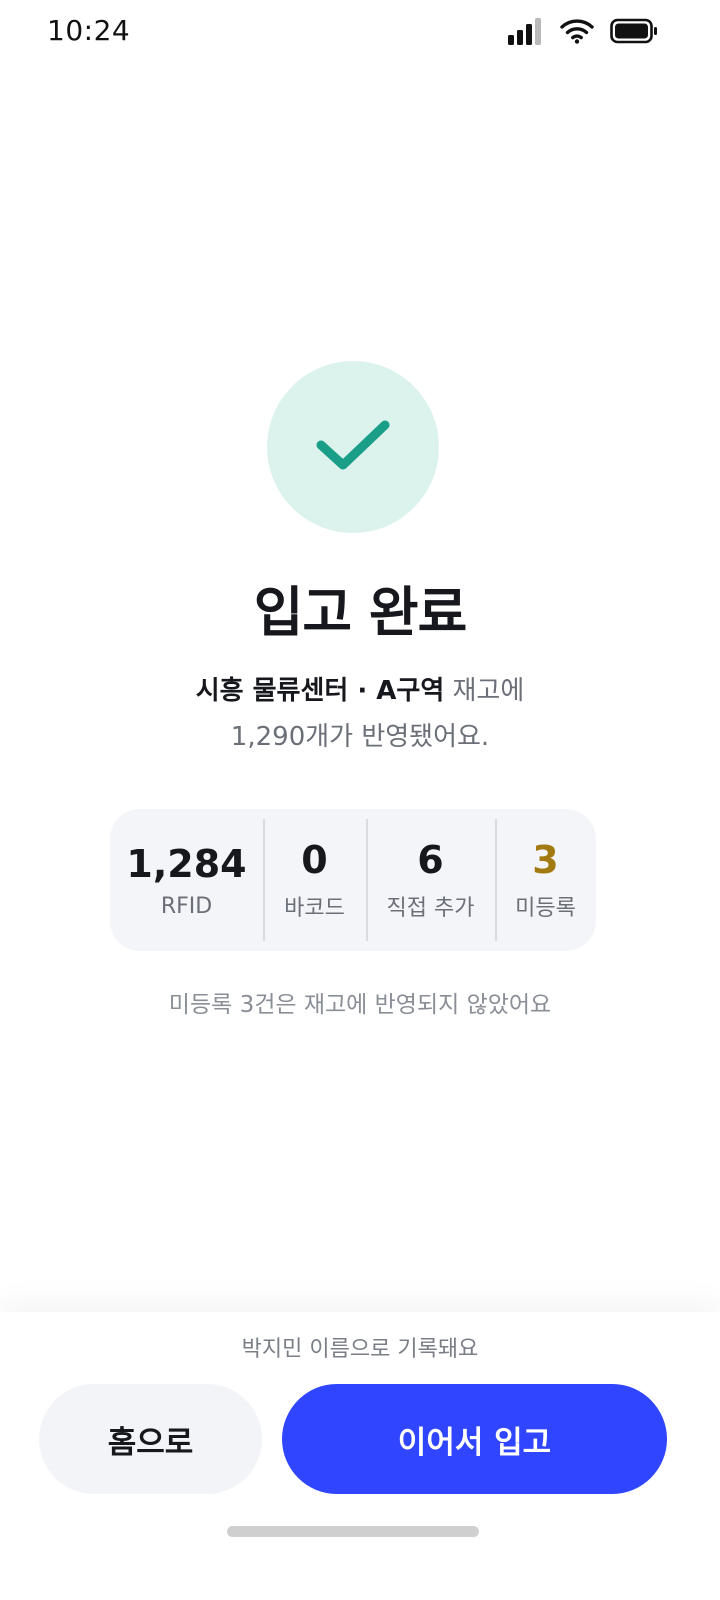  I want to click on success-badge, so click(353, 447).